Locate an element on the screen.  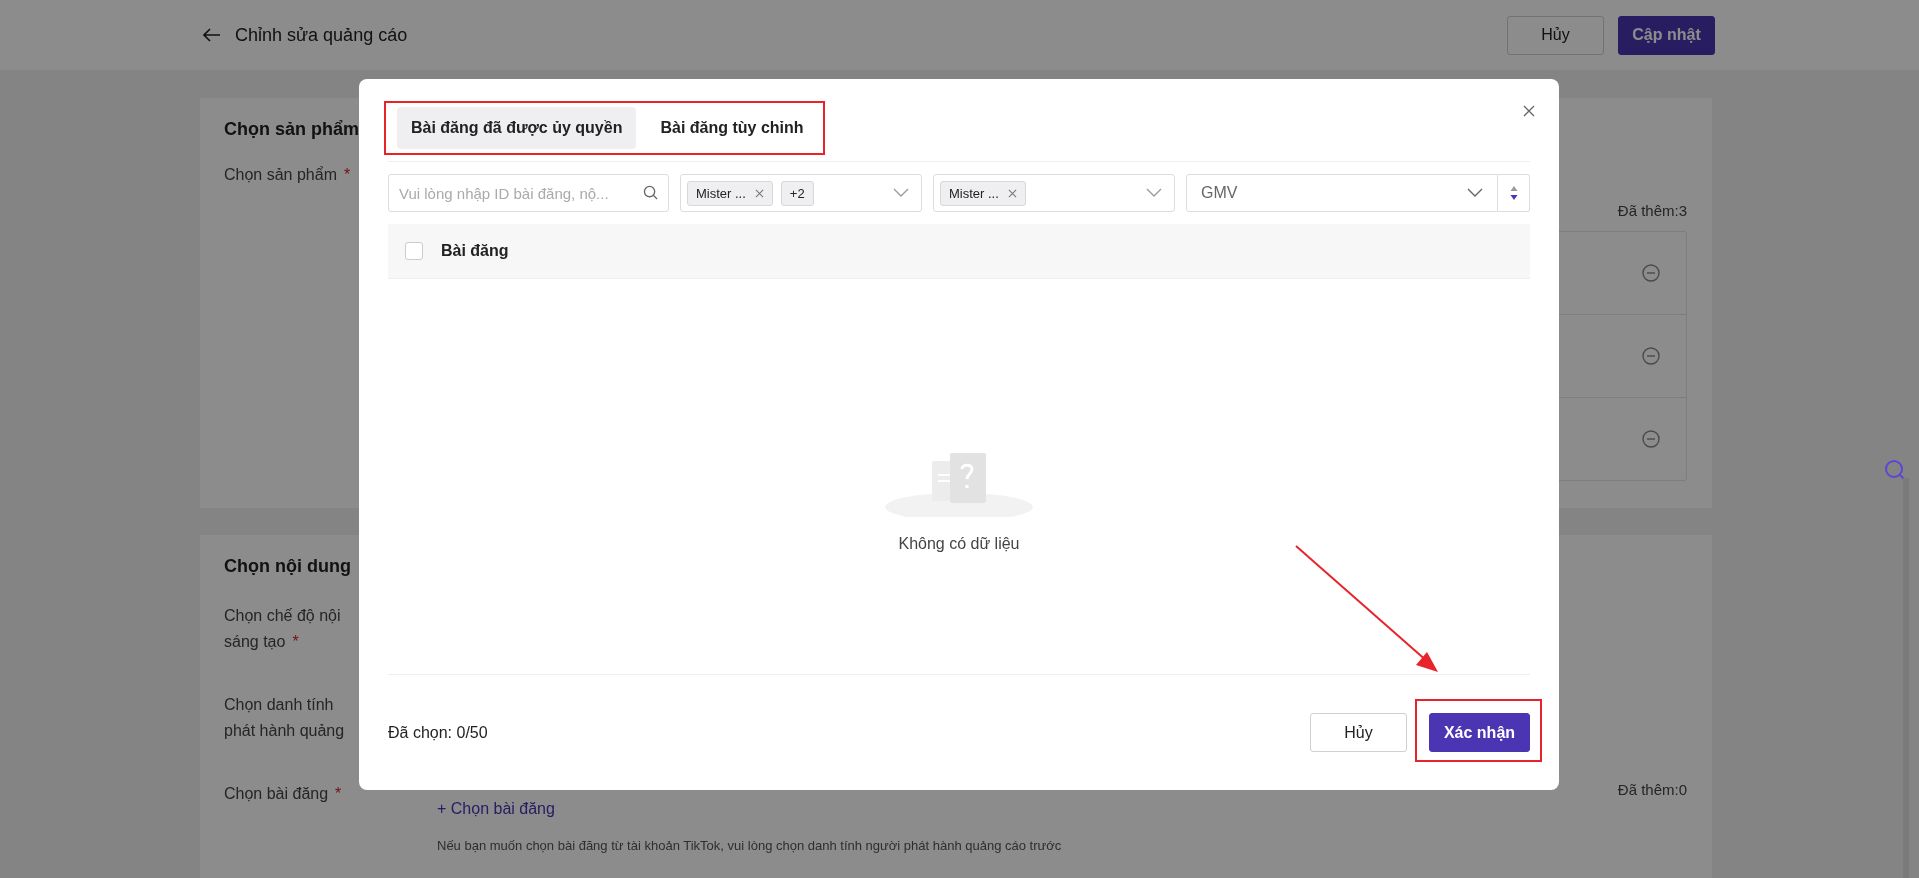
section-title: Chọn sản phẩm is located at coordinates (291, 129).